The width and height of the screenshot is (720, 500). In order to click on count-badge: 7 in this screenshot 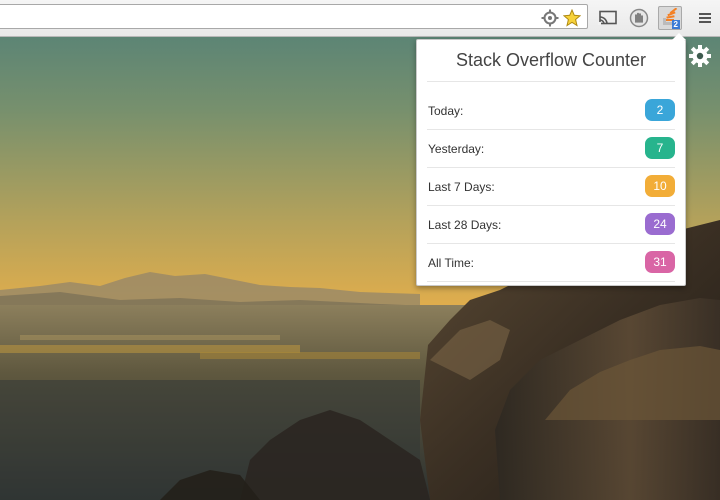, I will do `click(660, 148)`.